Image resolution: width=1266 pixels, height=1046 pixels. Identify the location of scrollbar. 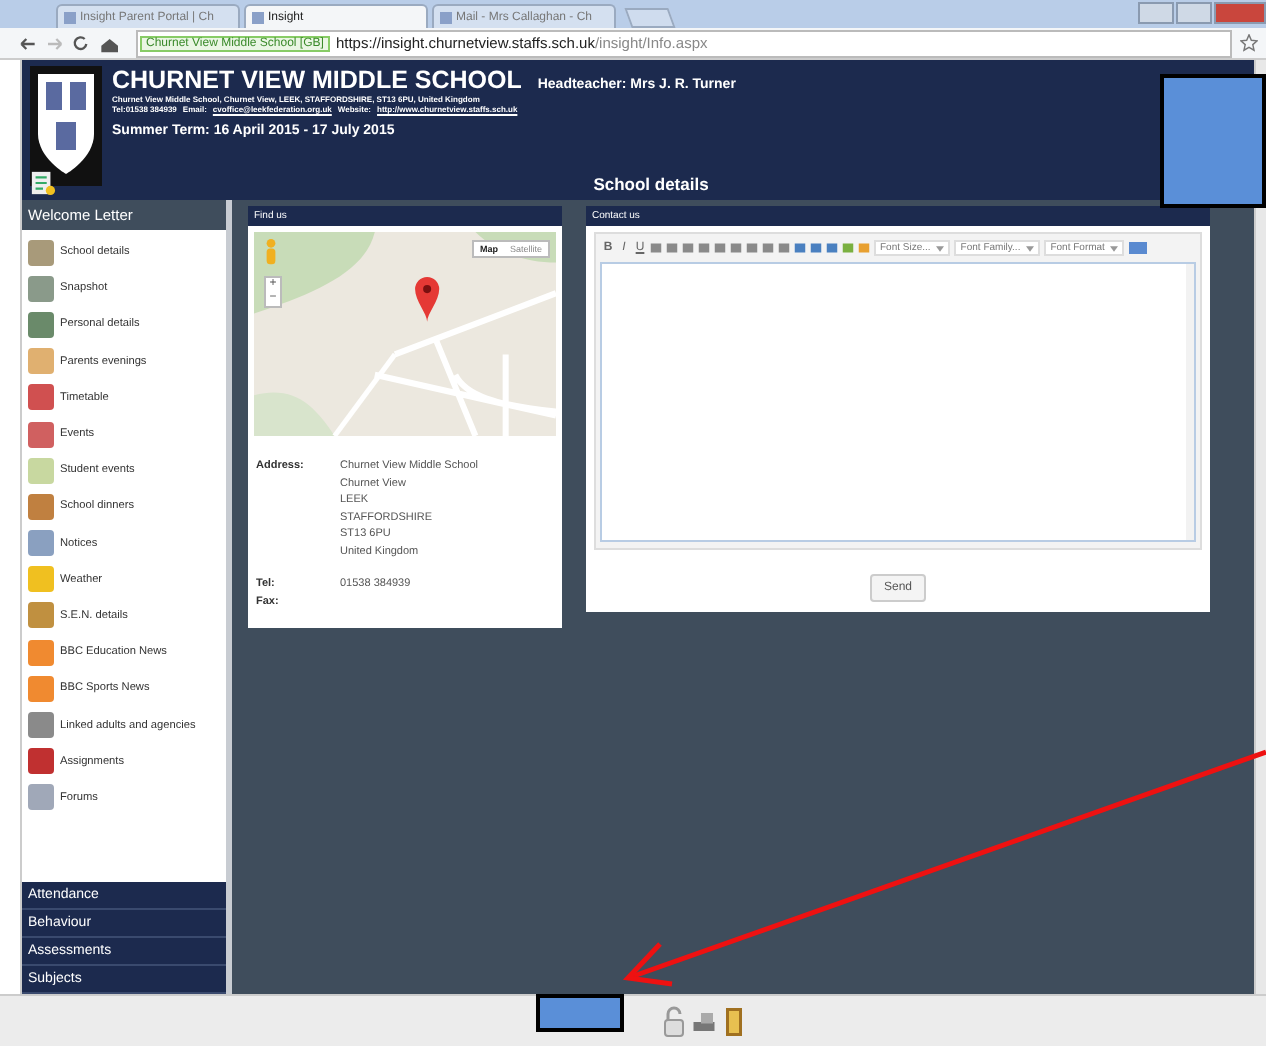
(1190, 402).